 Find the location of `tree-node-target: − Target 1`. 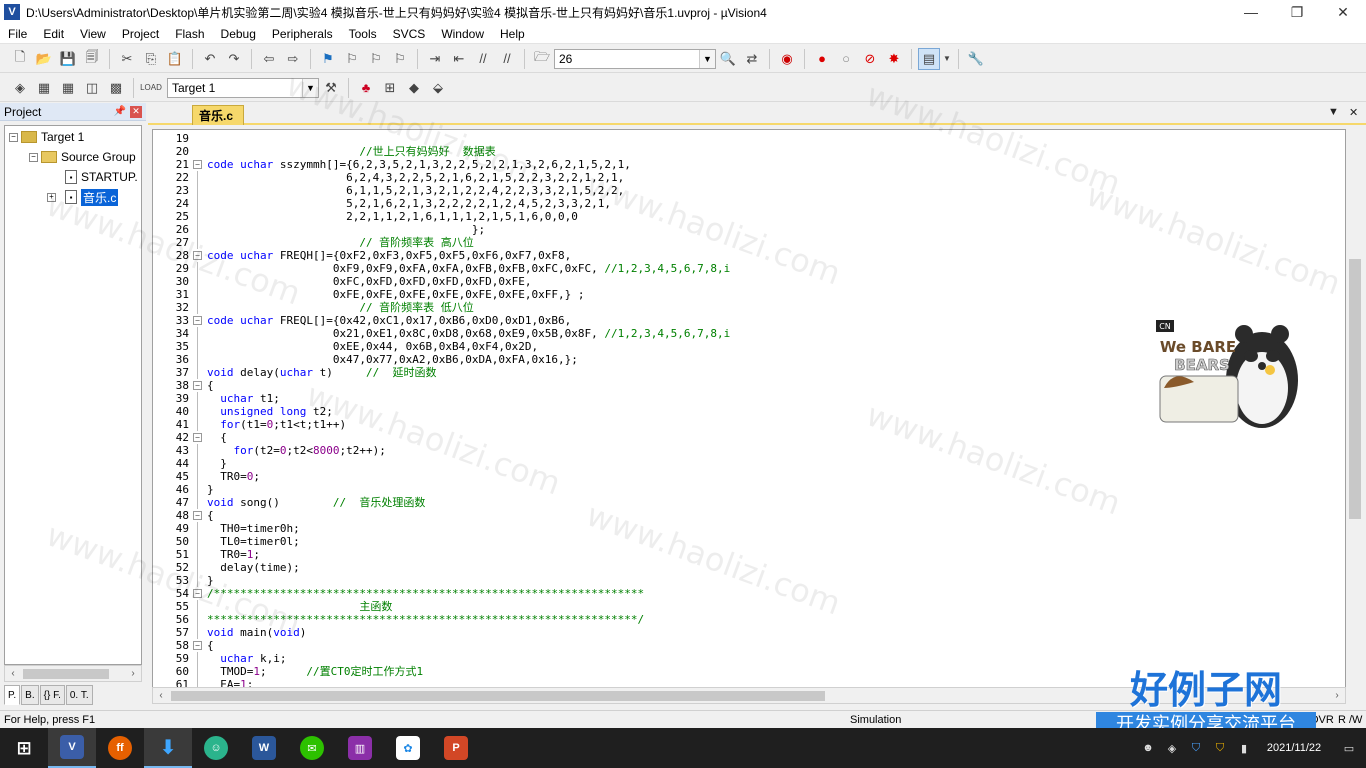

tree-node-target: − Target 1 is located at coordinates (46, 137).